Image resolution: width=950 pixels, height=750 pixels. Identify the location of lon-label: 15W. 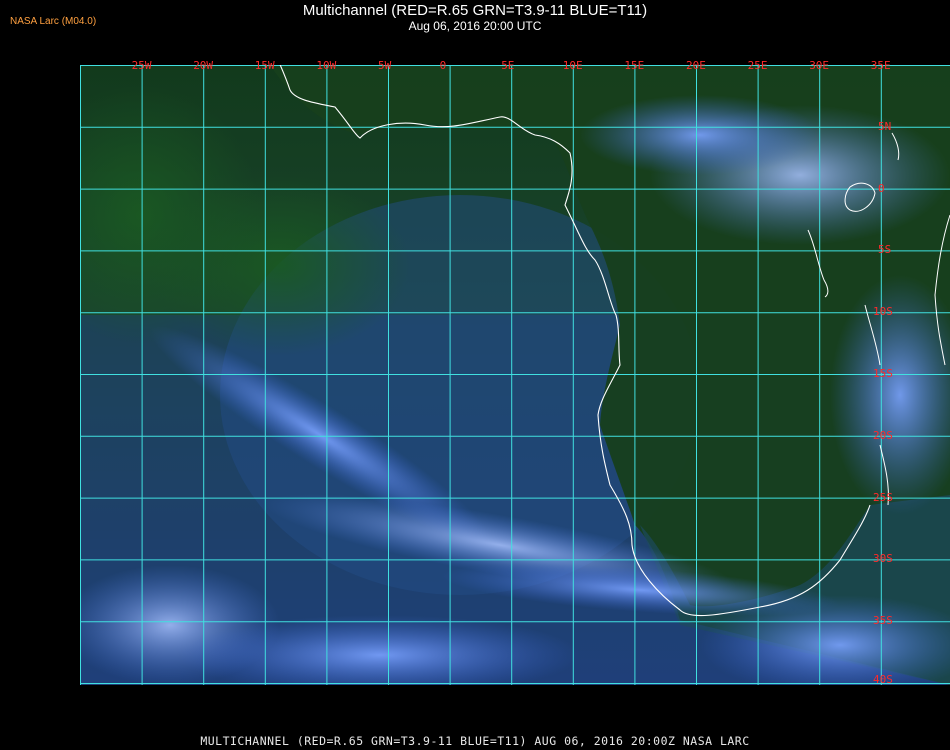
(264, 65).